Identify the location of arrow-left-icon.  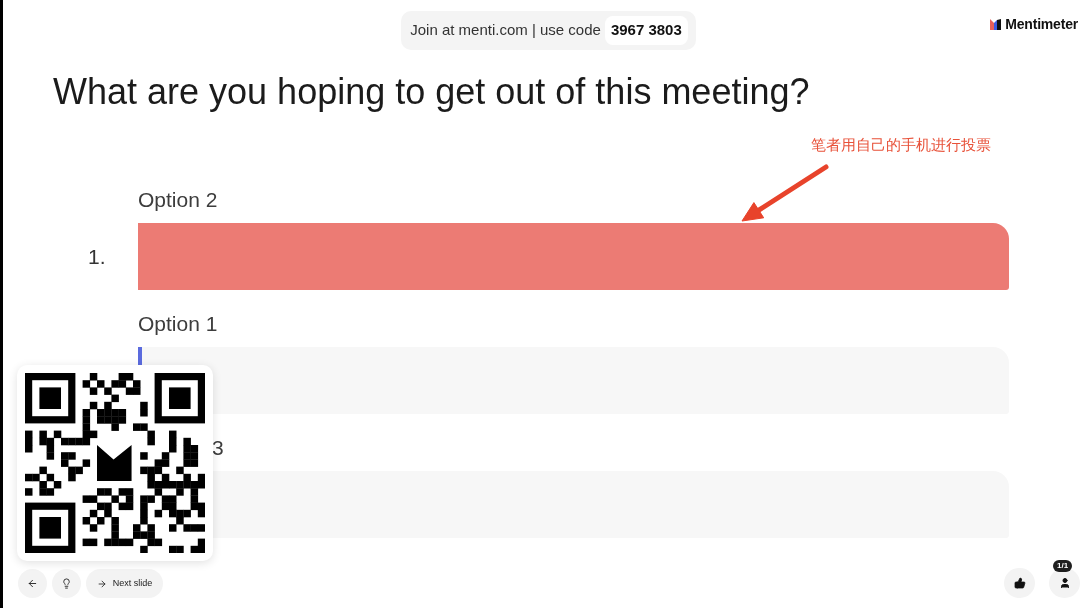
(32, 583).